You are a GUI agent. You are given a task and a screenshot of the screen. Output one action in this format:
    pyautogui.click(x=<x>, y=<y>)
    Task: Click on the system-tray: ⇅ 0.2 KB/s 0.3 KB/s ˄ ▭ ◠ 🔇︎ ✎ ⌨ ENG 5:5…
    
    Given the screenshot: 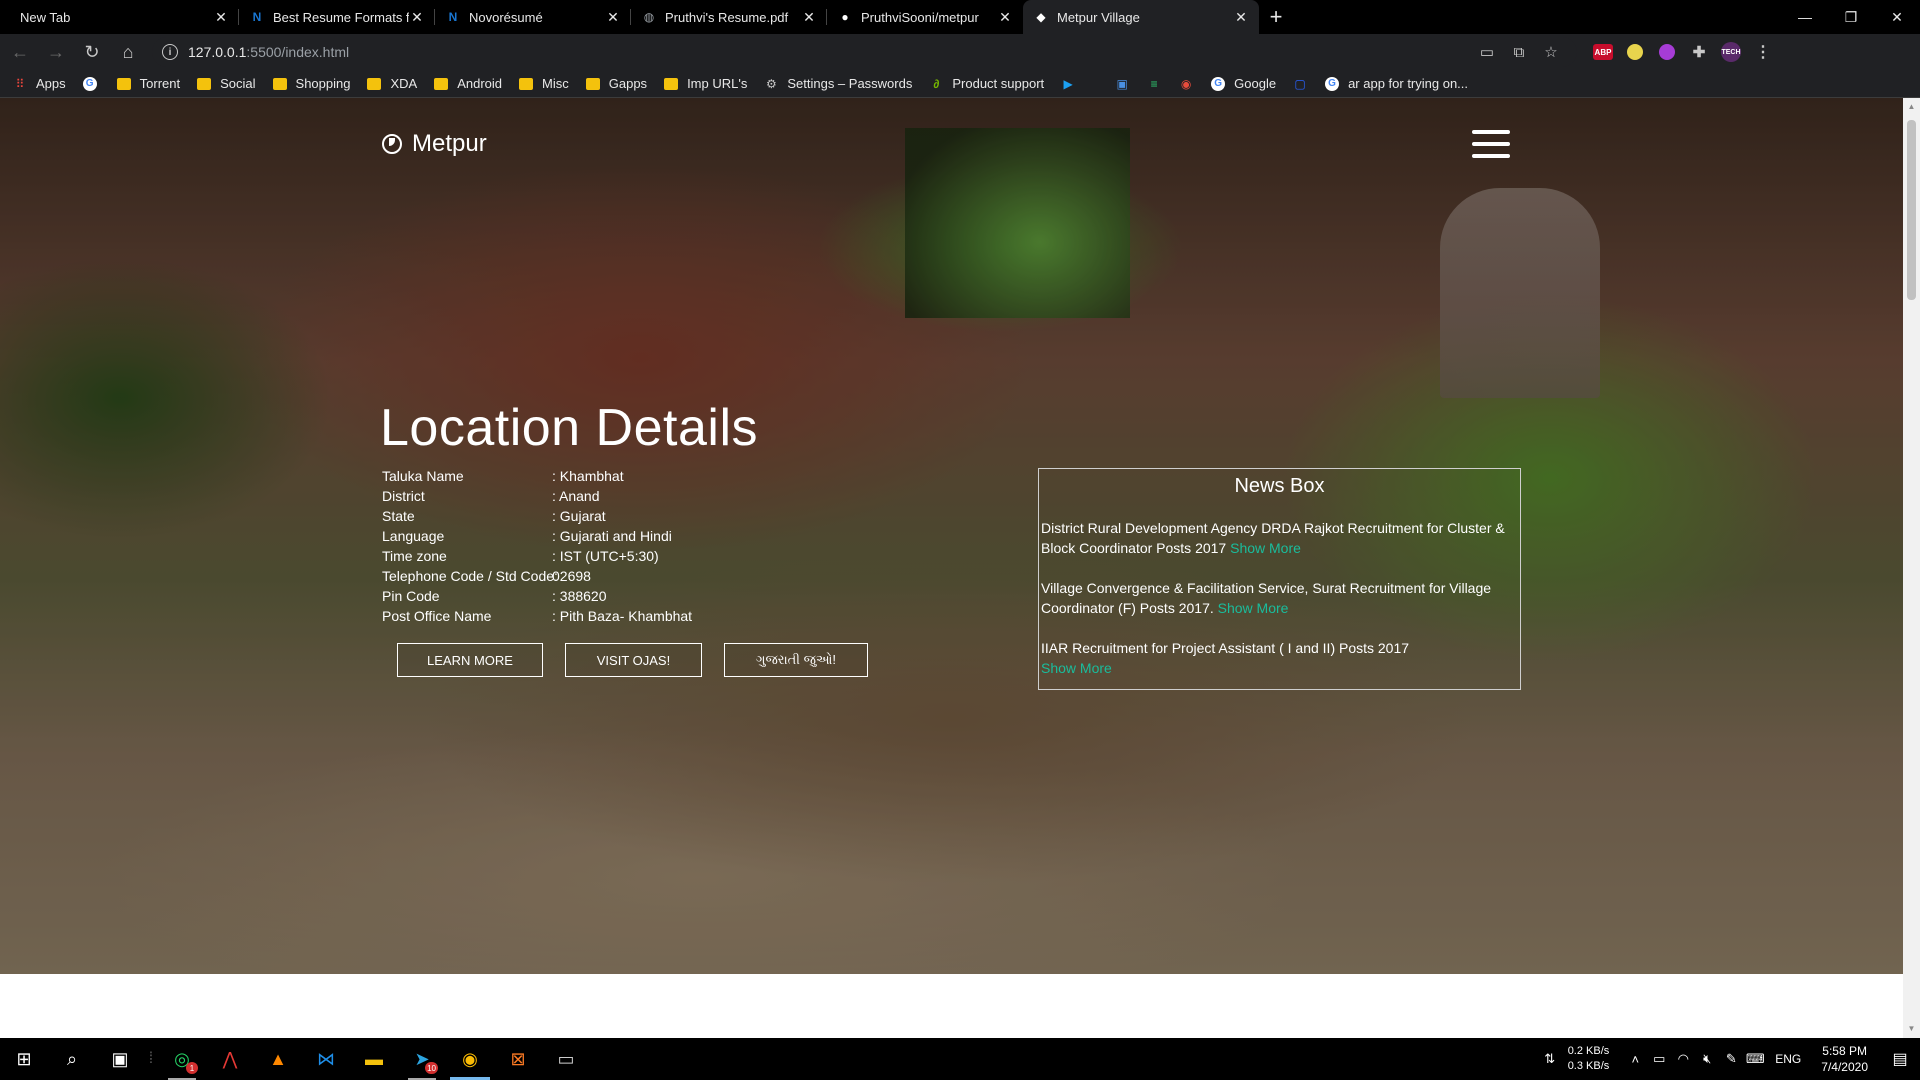 What is the action you would take?
    pyautogui.click(x=1729, y=1059)
    